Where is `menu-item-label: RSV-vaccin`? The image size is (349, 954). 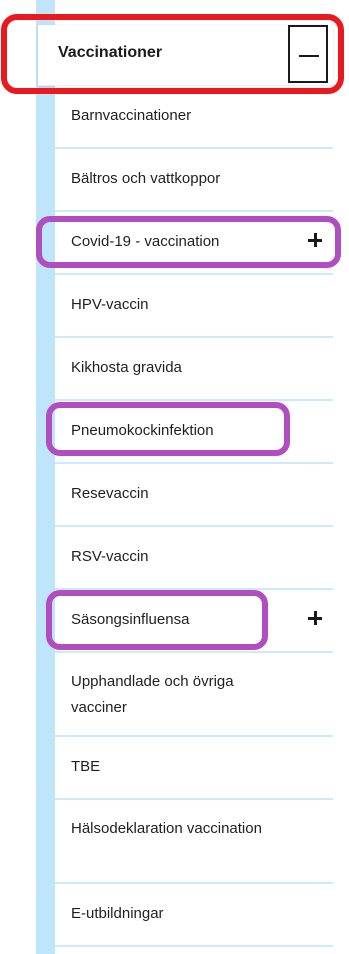
menu-item-label: RSV-vaccin is located at coordinates (110, 556).